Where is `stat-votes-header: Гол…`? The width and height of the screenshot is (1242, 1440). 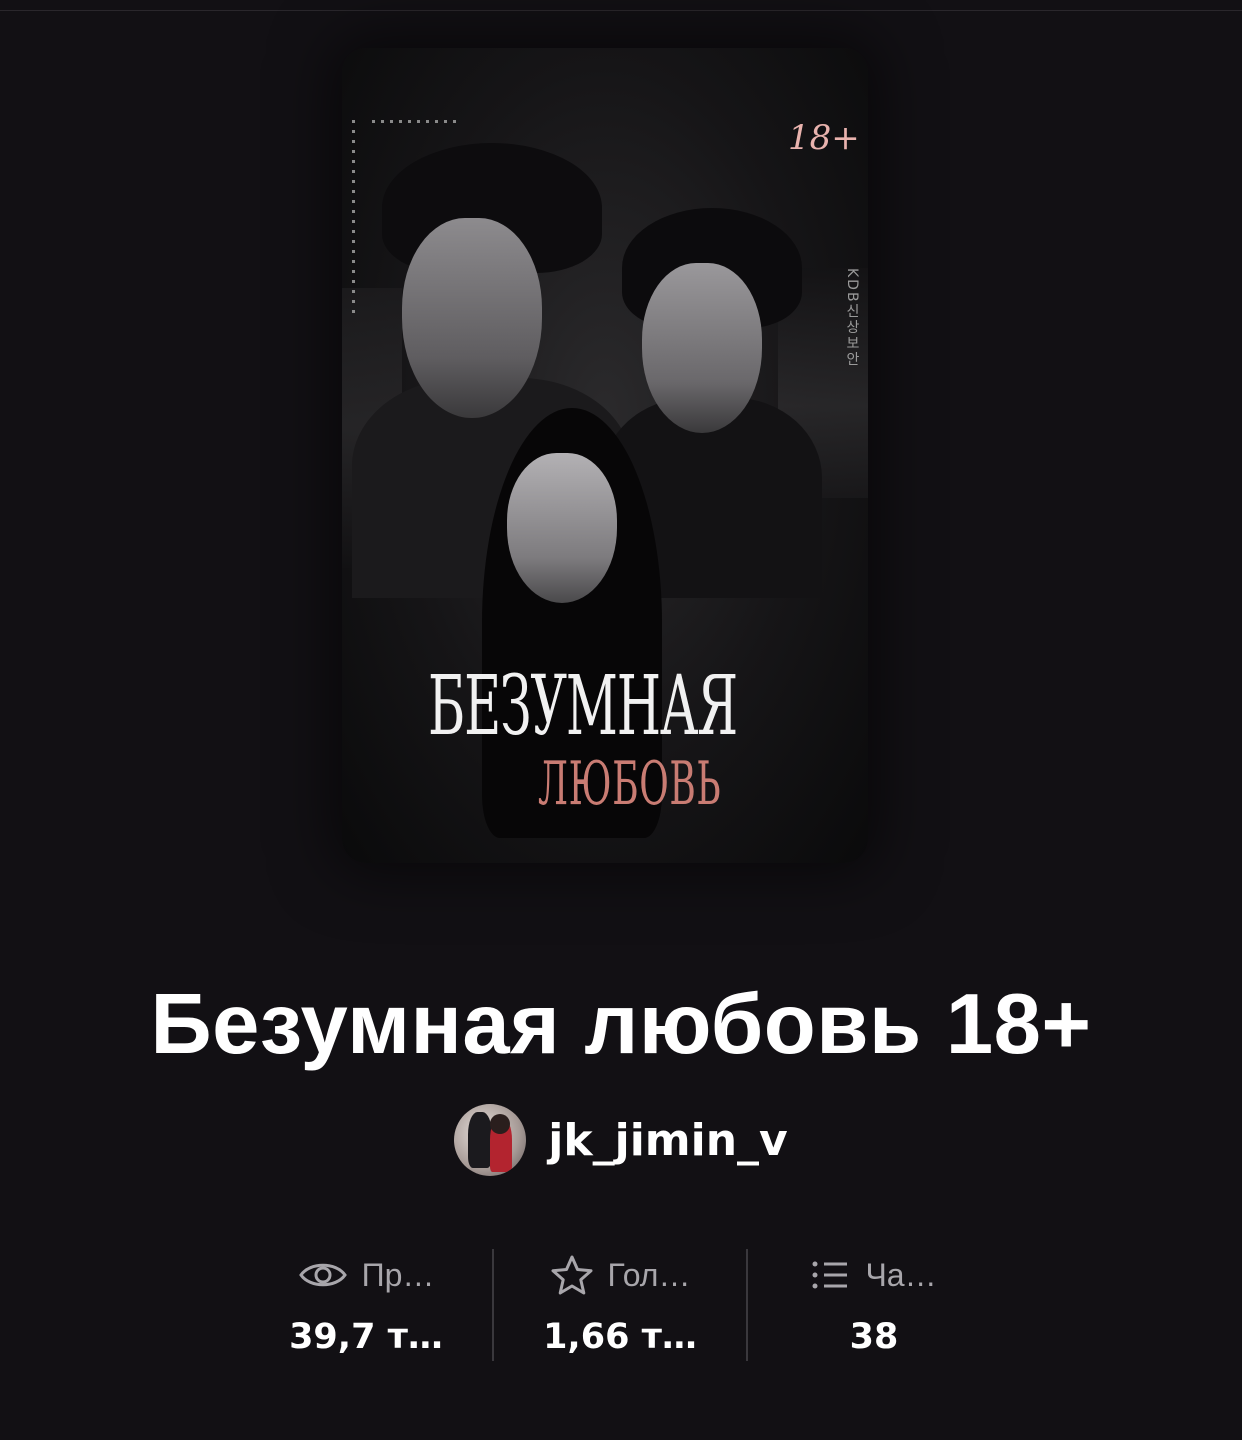 stat-votes-header: Гол… is located at coordinates (620, 1275).